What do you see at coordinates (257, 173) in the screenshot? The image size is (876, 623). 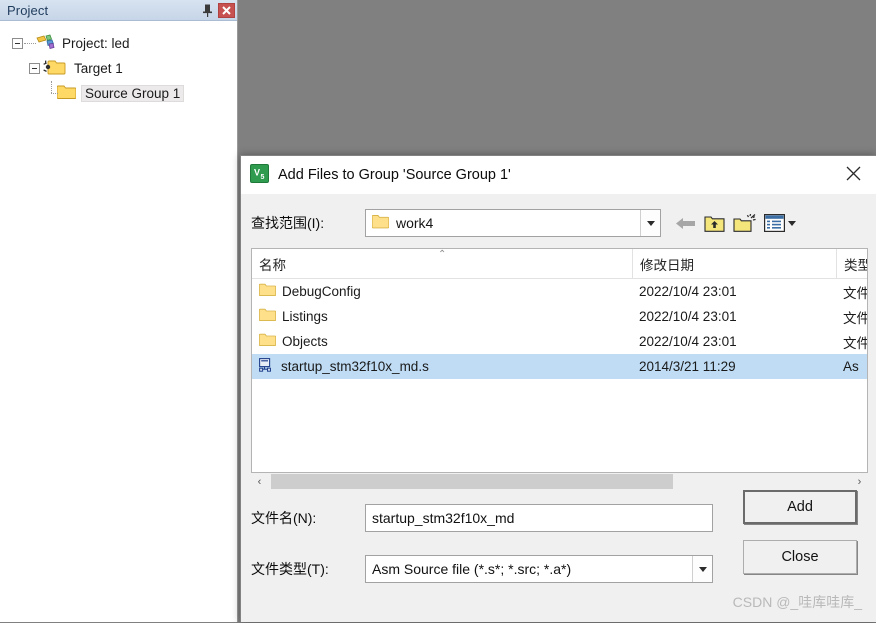 I see `svg-text: V` at bounding box center [257, 173].